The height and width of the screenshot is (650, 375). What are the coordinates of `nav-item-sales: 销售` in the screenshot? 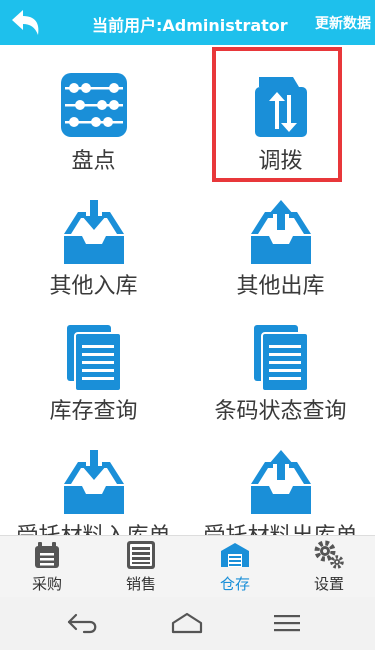 It's located at (141, 567).